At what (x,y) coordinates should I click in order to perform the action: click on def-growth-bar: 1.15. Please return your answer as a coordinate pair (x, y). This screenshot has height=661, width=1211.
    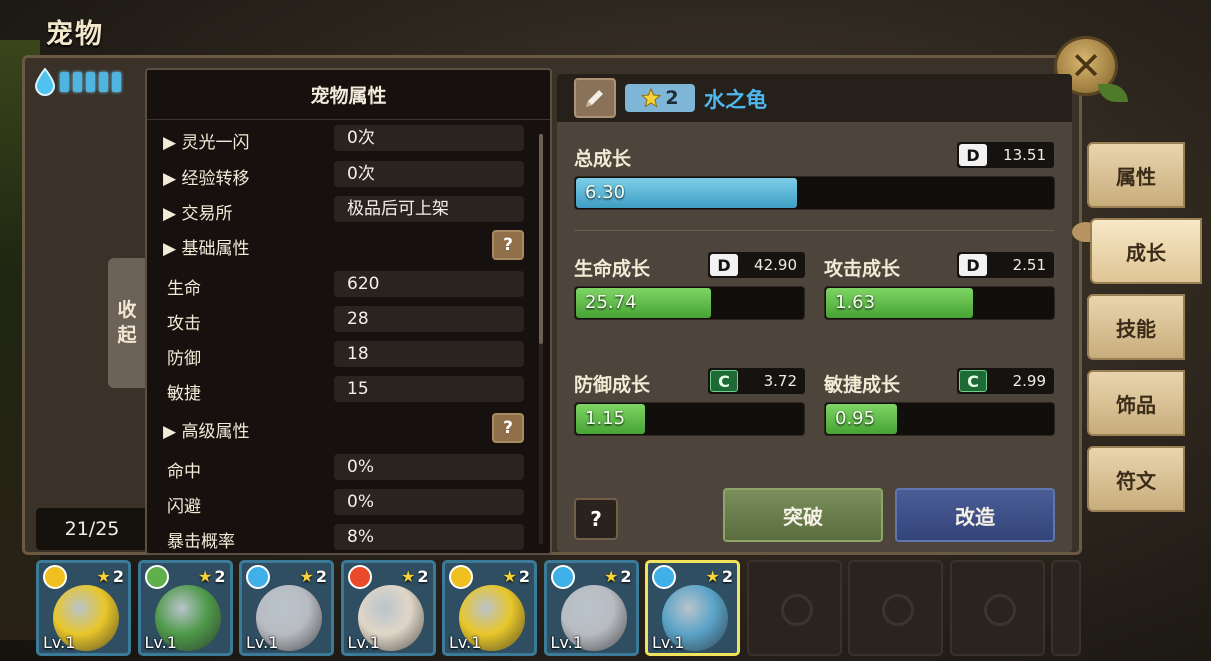
    Looking at the image, I should click on (689, 419).